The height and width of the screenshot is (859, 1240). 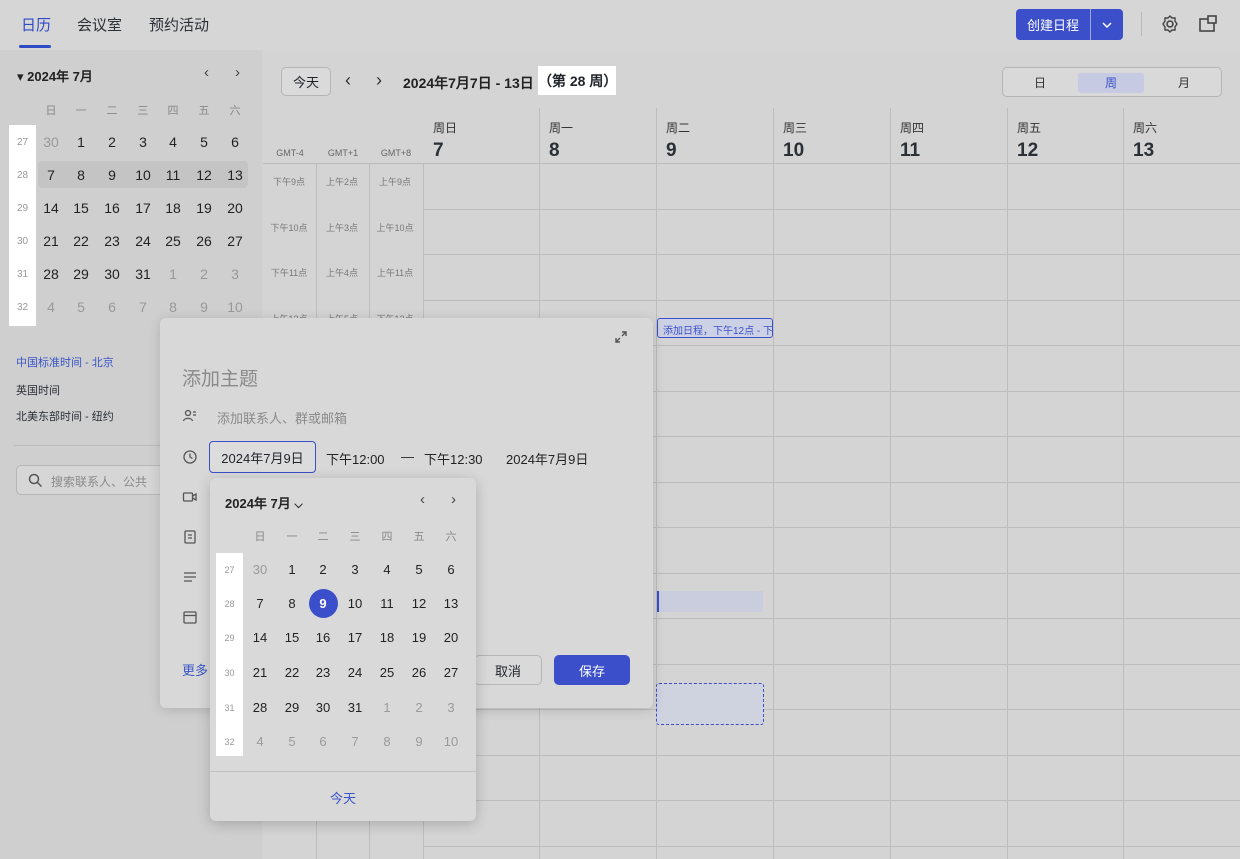 I want to click on attendee-input: 添加联系人、群或邮箱, so click(x=282, y=417).